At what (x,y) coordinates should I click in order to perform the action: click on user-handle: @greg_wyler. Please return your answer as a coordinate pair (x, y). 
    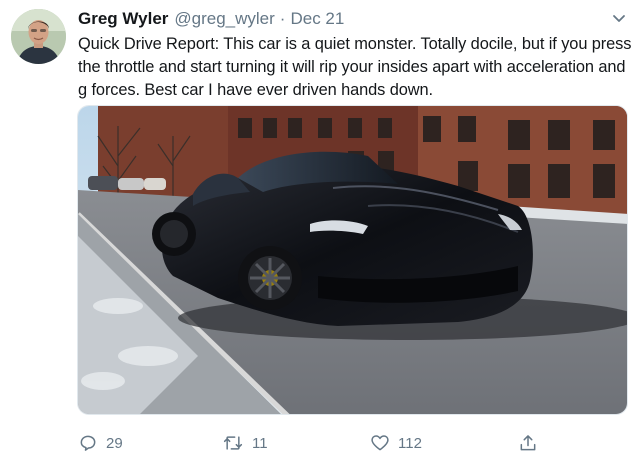
    Looking at the image, I should click on (224, 19).